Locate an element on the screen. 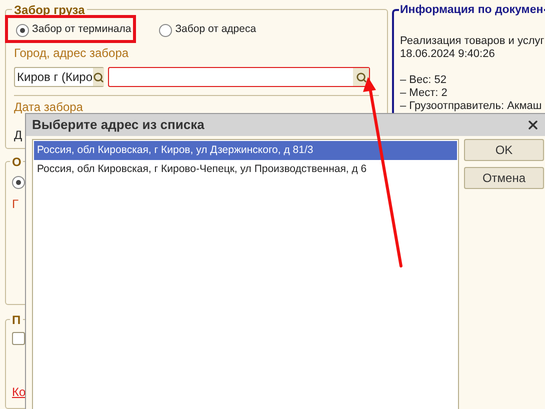 This screenshot has height=409, width=545. info-text: 18.06.2024 9:40:26 is located at coordinates (447, 54).